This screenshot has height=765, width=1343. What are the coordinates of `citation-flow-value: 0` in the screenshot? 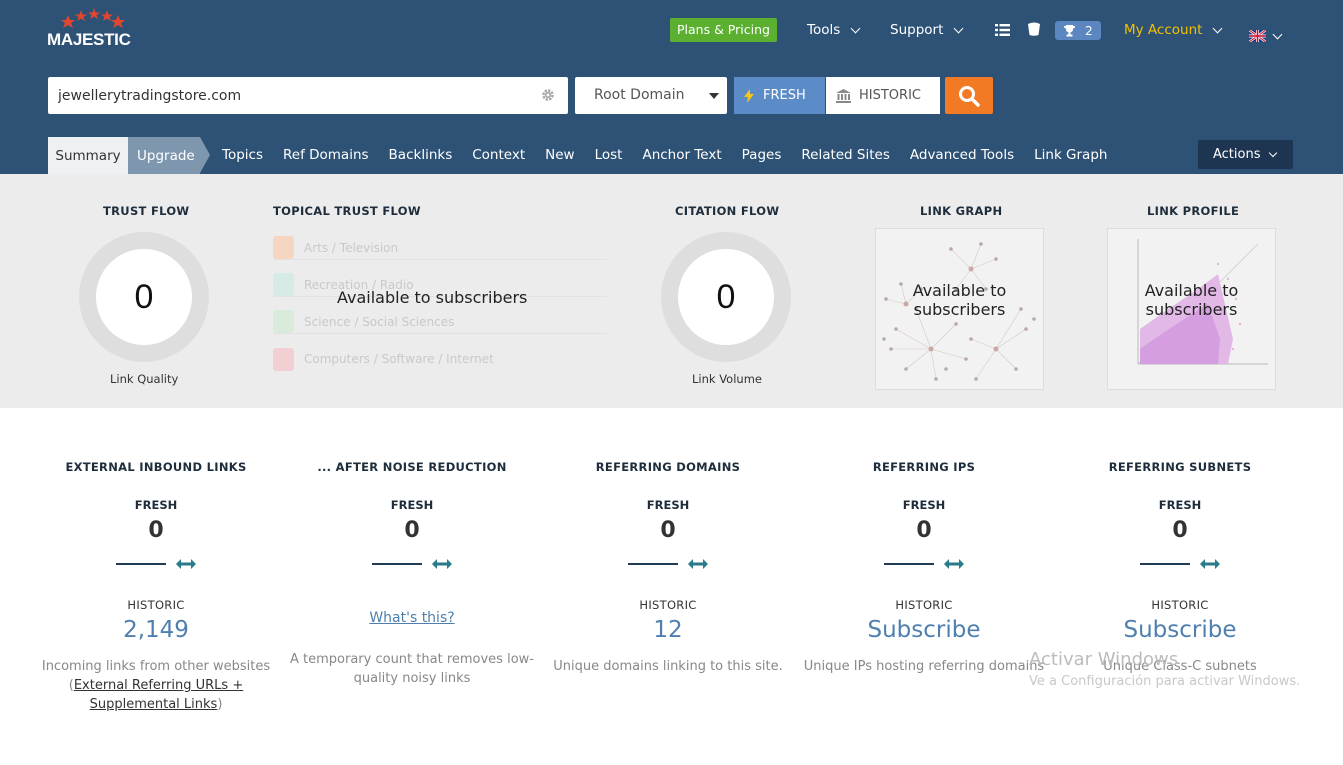 It's located at (726, 297).